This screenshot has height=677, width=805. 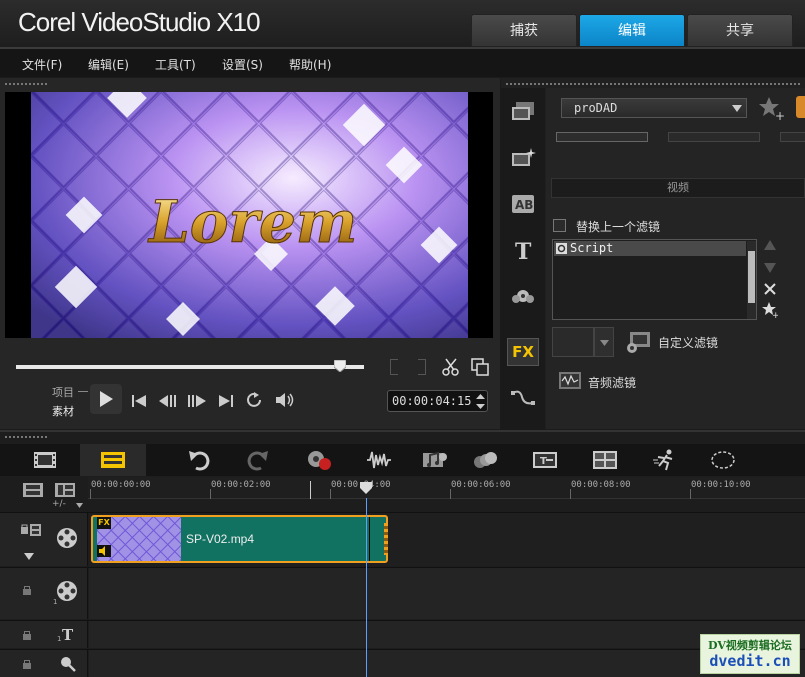 I want to click on end-button, so click(x=226, y=402).